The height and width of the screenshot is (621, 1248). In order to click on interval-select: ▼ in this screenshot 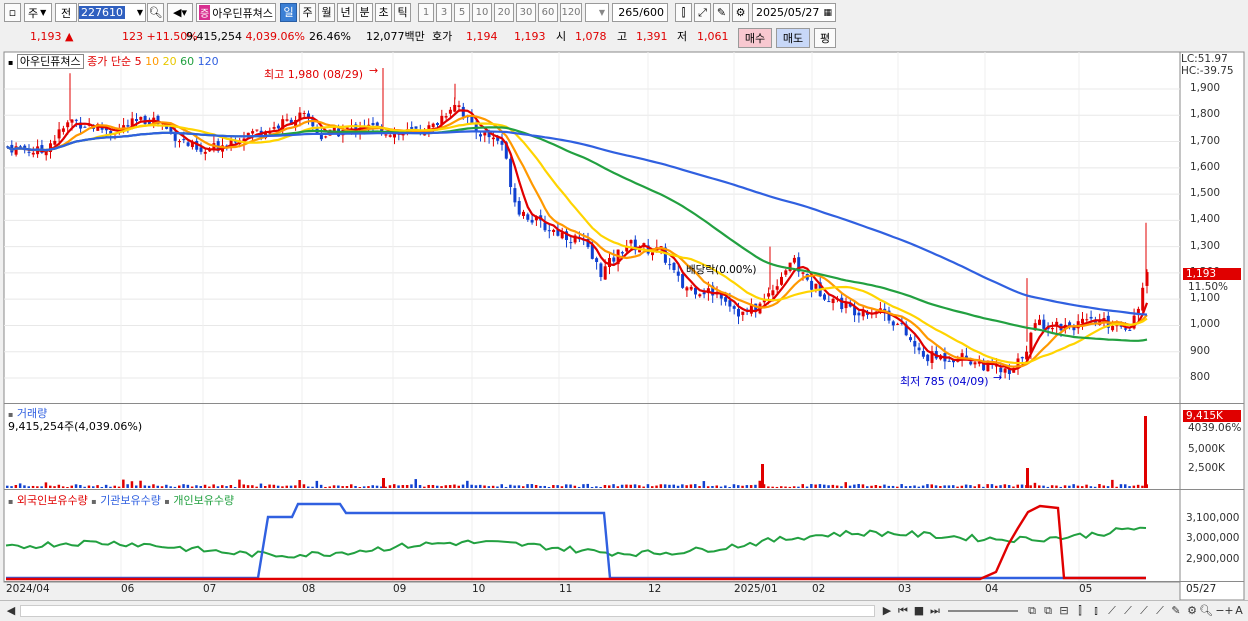, I will do `click(597, 12)`.